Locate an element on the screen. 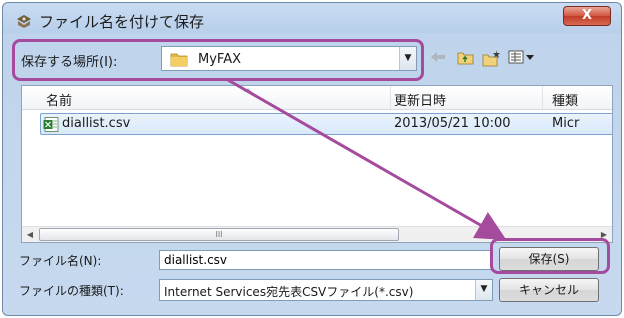  file-name-cell: diallist.csv is located at coordinates (96, 123).